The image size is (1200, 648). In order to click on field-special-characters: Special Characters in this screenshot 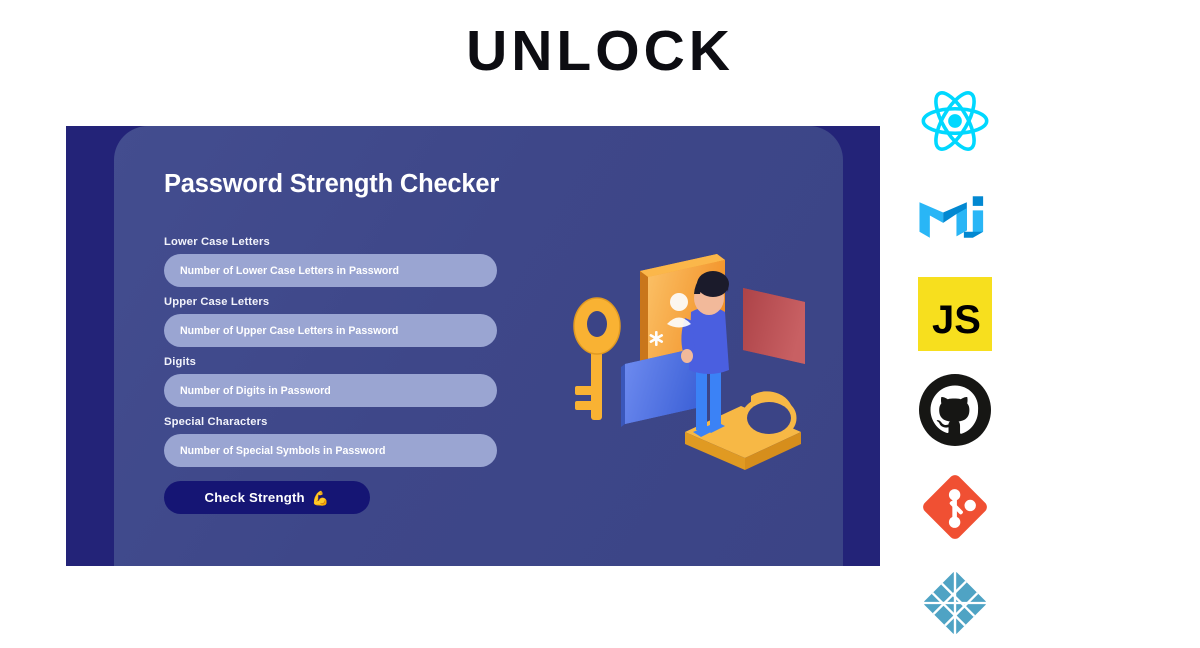, I will do `click(334, 441)`.